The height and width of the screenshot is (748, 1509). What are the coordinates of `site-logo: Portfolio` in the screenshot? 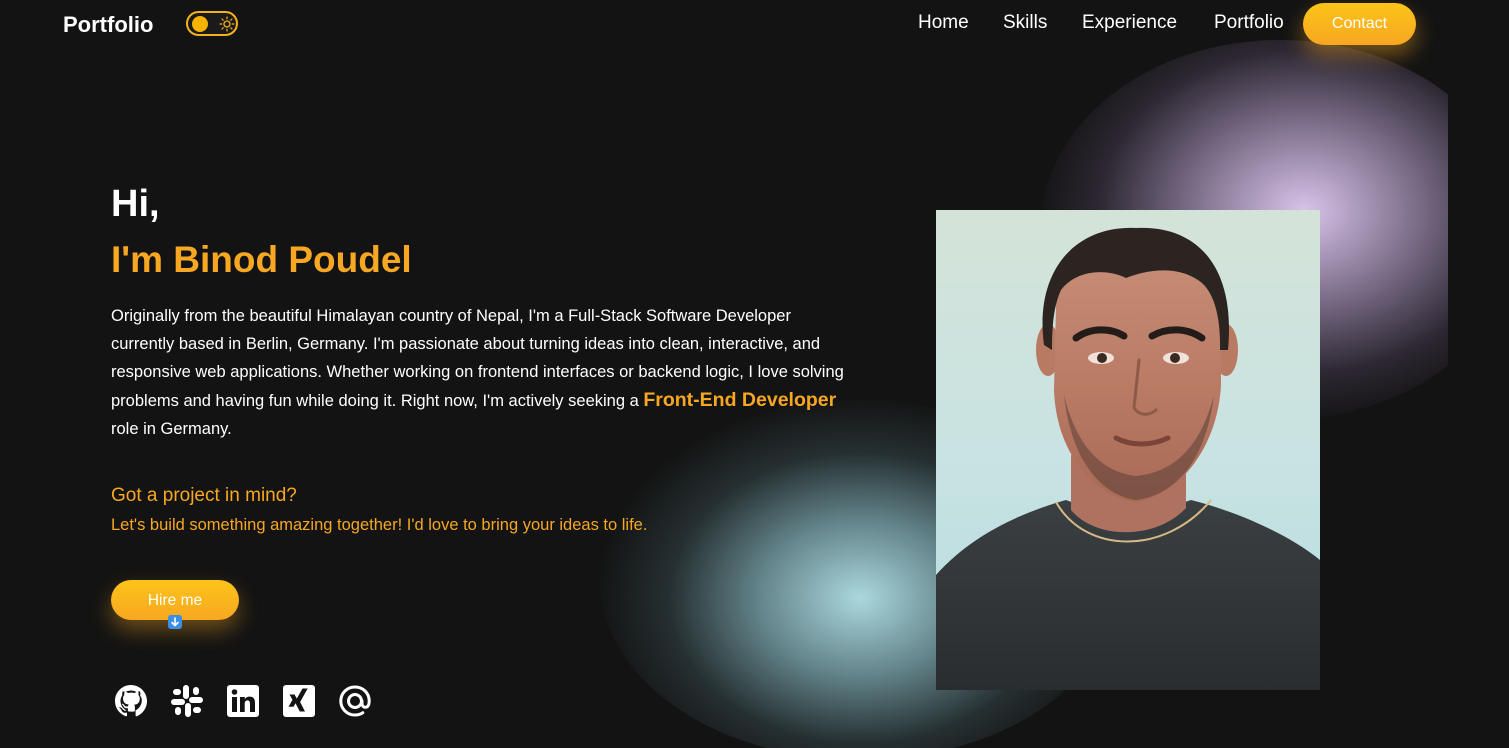 It's located at (108, 25).